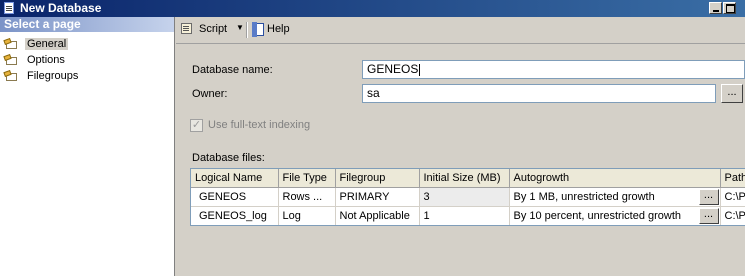  I want to click on help-button: Help, so click(272, 30).